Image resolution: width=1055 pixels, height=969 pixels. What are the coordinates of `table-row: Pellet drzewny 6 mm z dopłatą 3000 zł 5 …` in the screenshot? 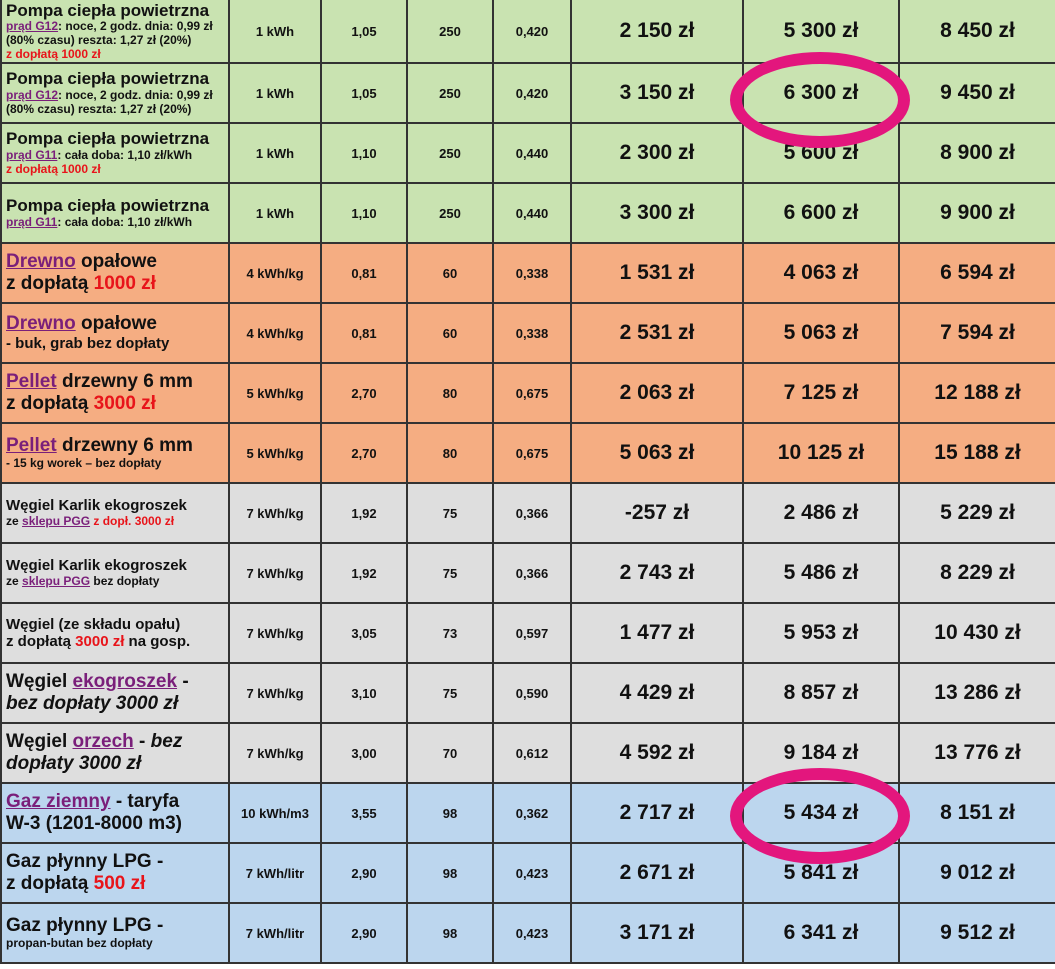 It's located at (527, 393).